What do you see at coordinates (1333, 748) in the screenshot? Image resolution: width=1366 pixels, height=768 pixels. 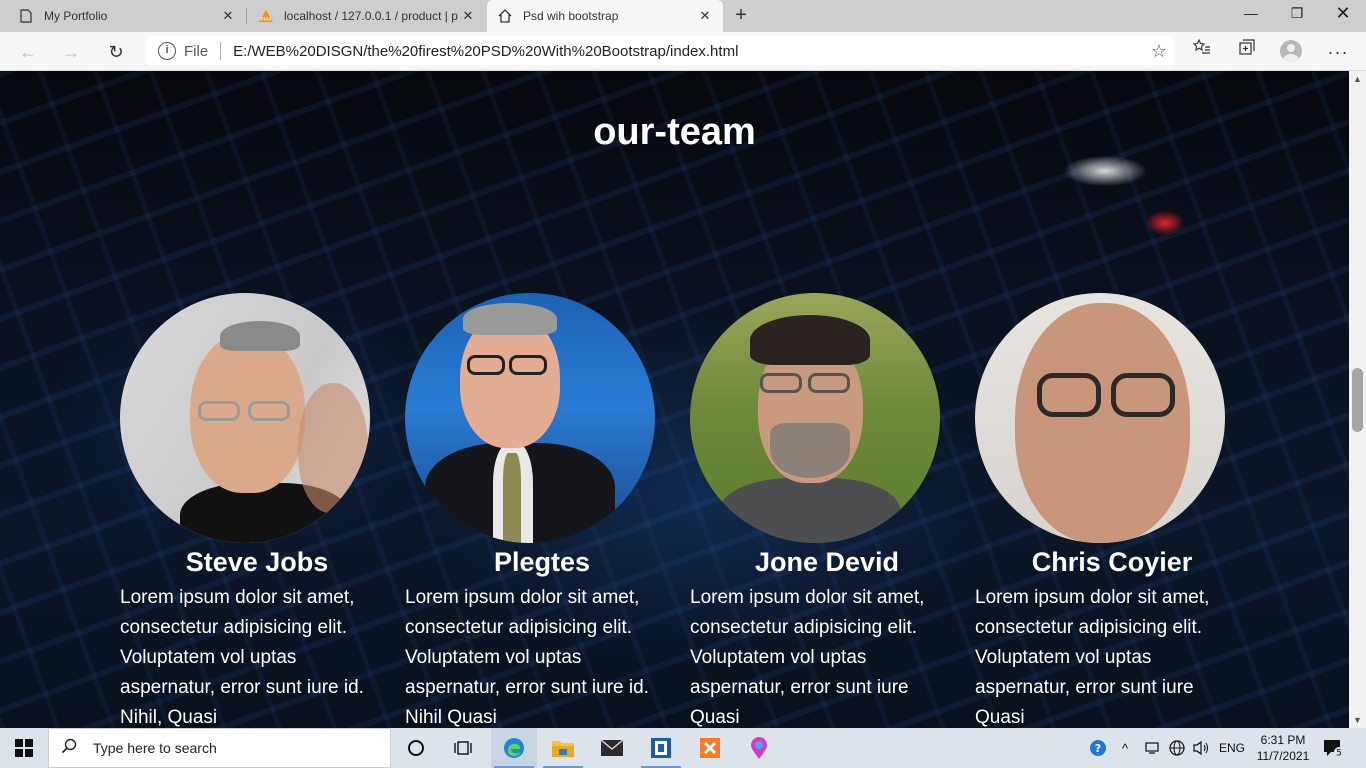 I see `action-center-icon: 5` at bounding box center [1333, 748].